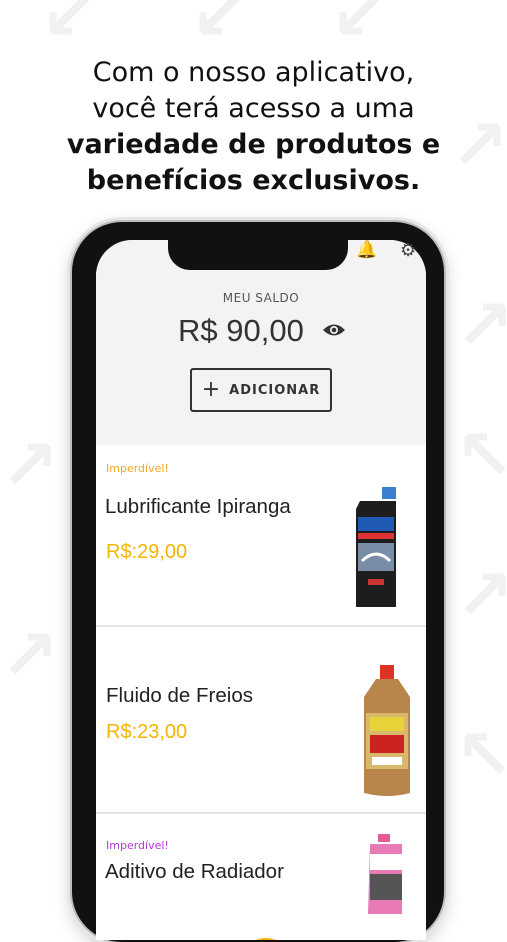  I want to click on headline-line-3: variedade de produtos e, so click(253, 144).